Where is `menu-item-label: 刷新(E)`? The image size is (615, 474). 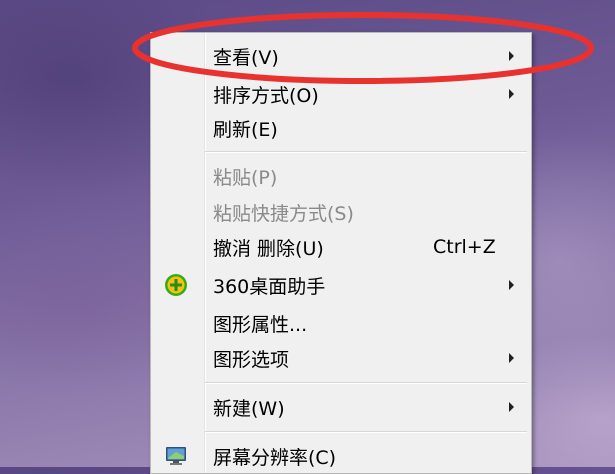 menu-item-label: 刷新(E) is located at coordinates (245, 129).